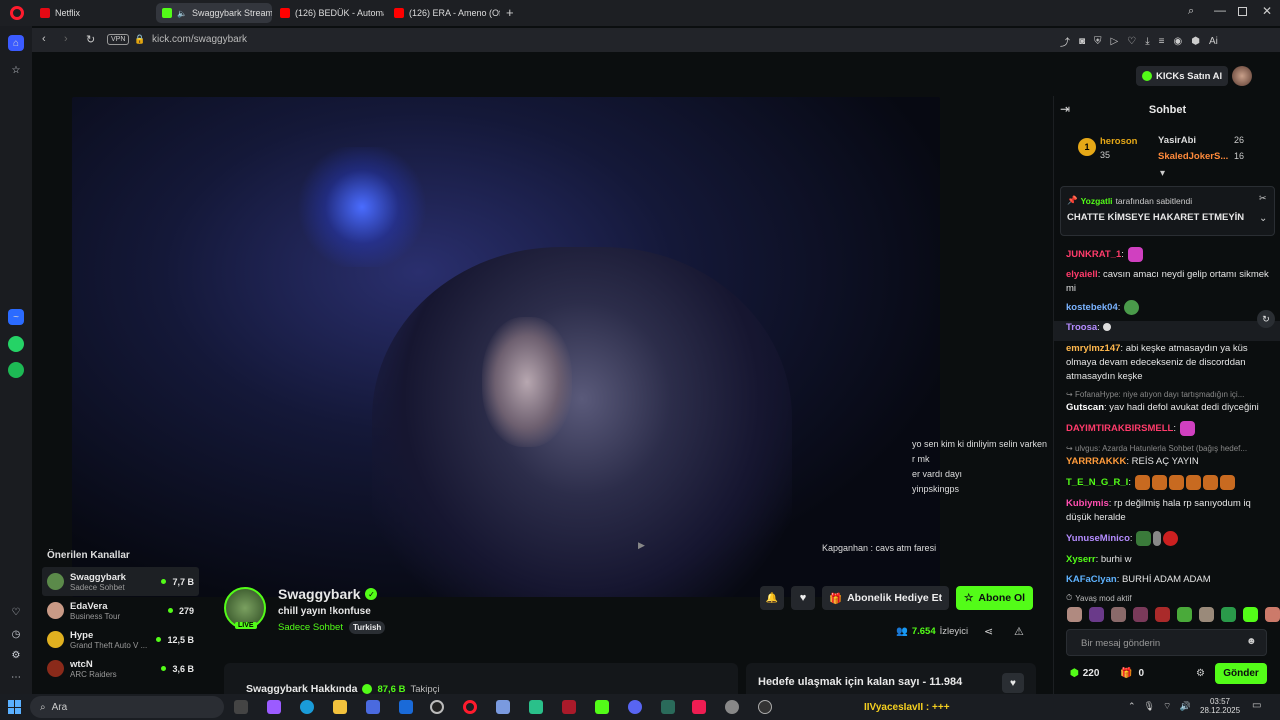 The width and height of the screenshot is (1280, 720). What do you see at coordinates (1098, 41) in the screenshot?
I see `shield-icon: ⛨` at bounding box center [1098, 41].